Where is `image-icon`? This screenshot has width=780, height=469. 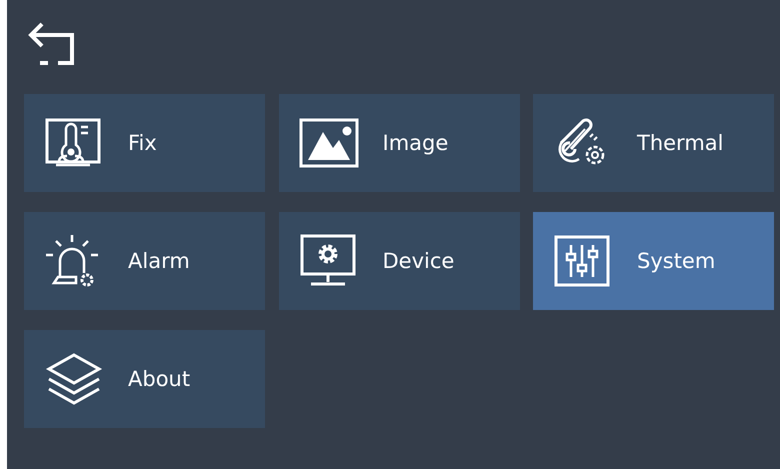 image-icon is located at coordinates (328, 143).